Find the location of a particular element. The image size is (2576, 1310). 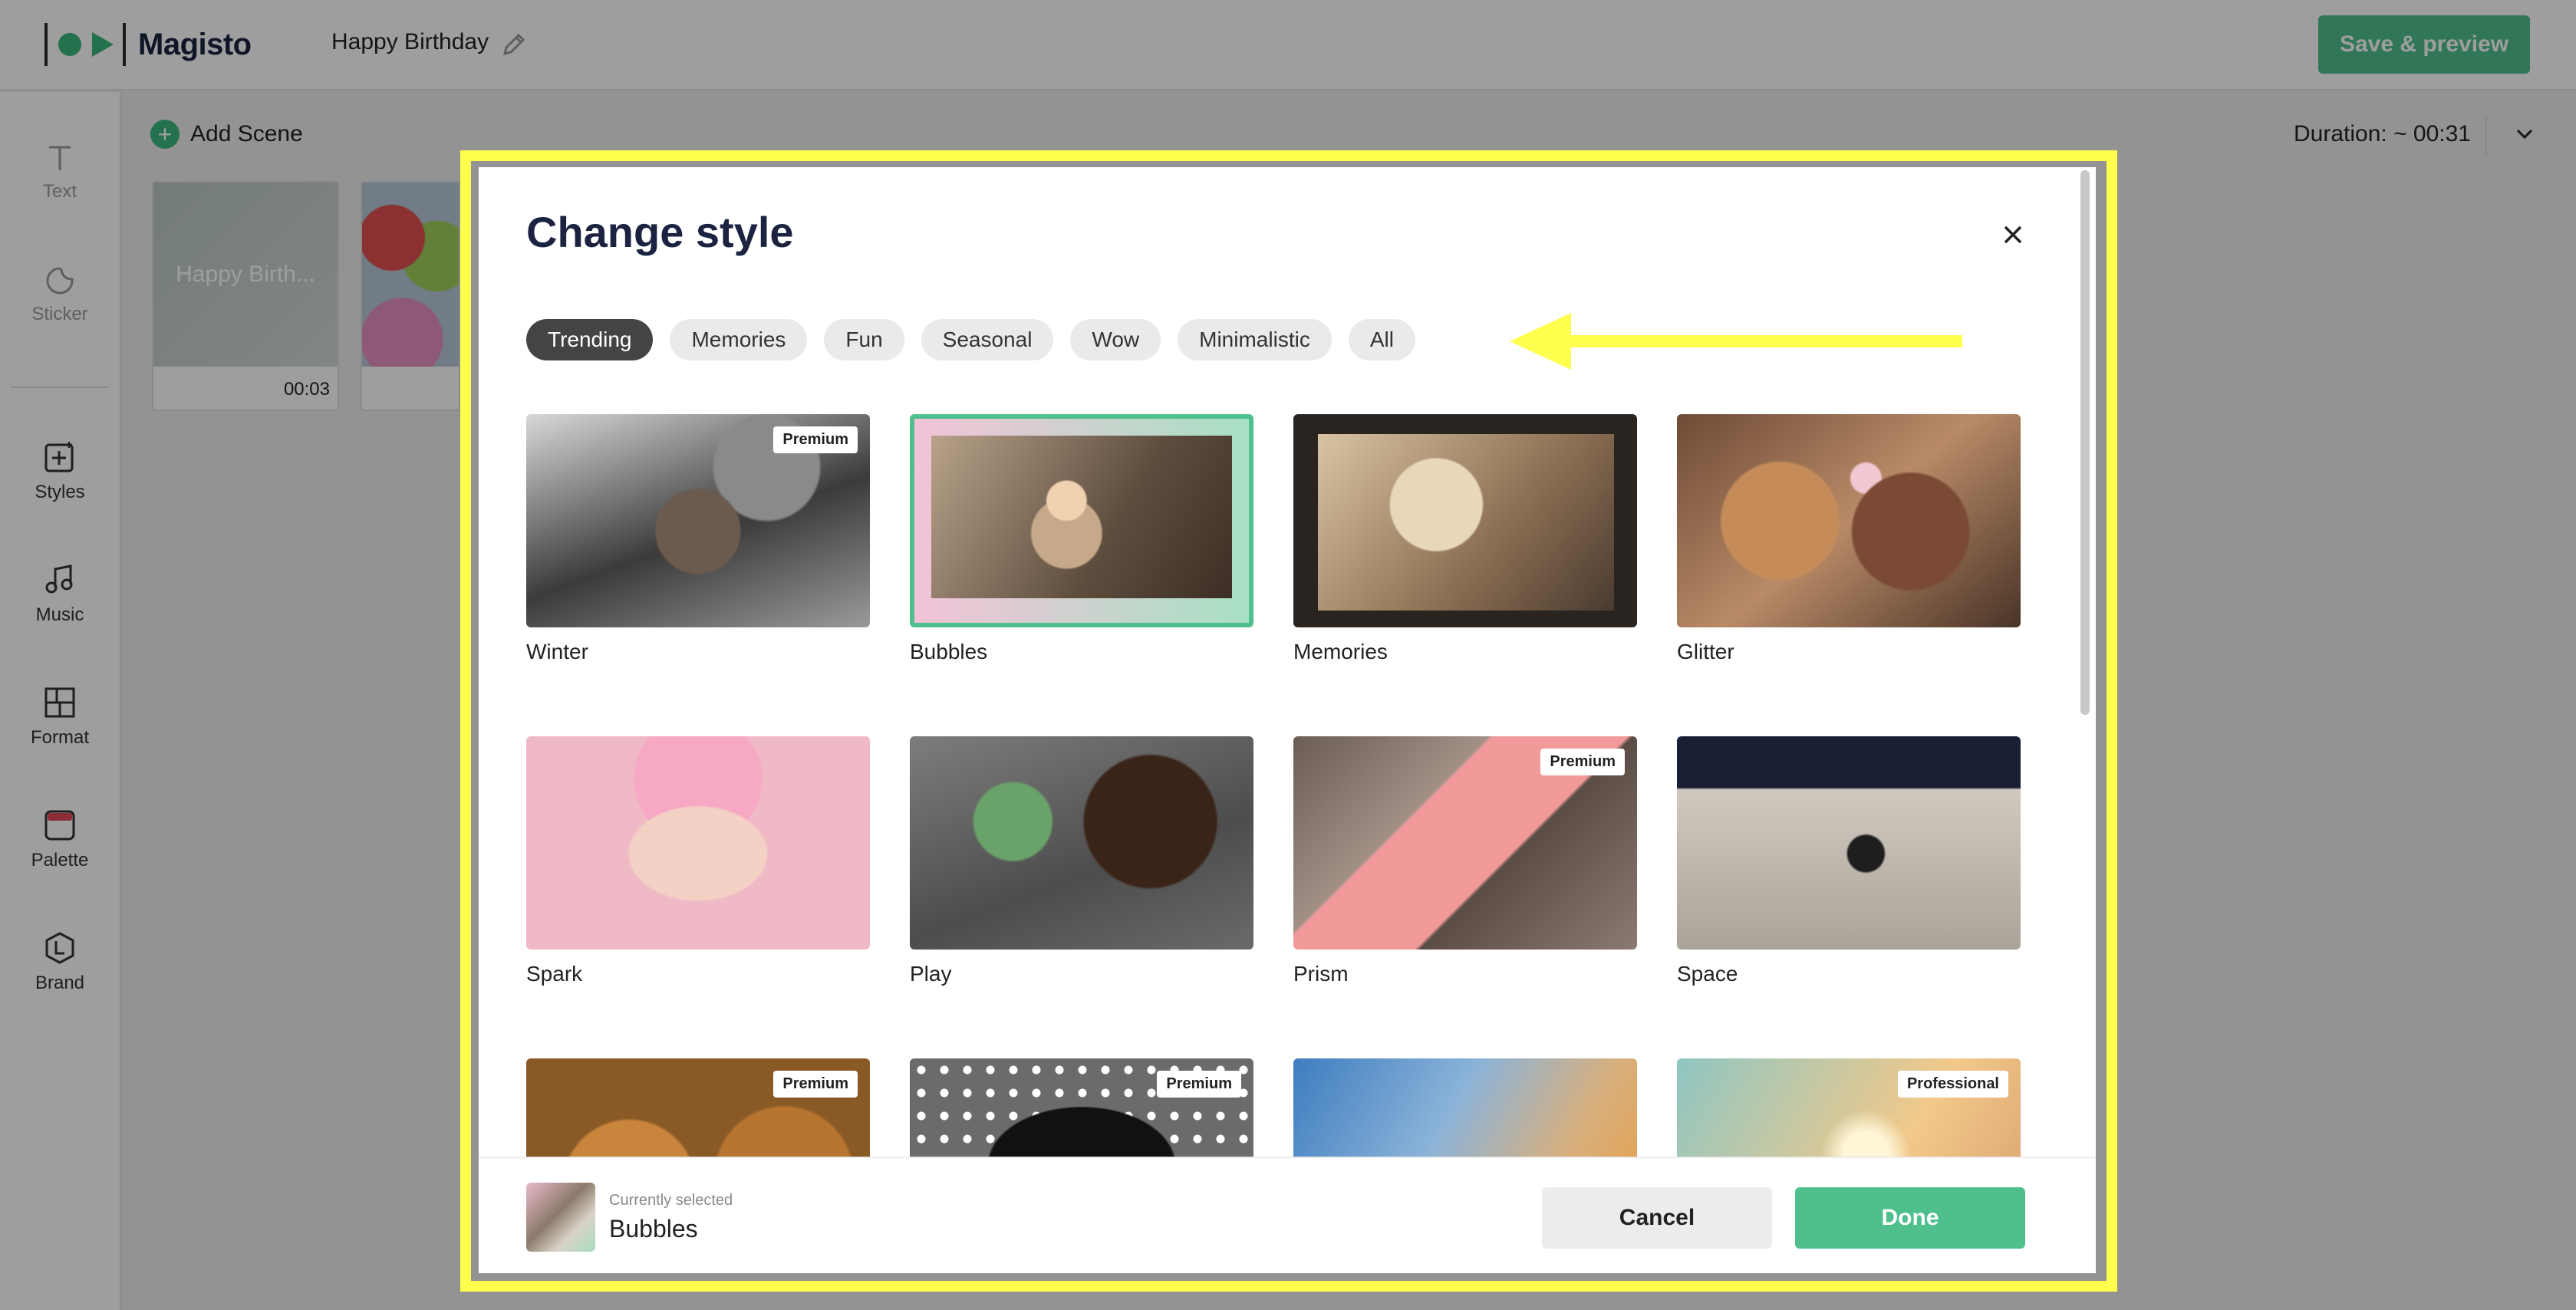

selected-style-thumbnail is located at coordinates (560, 1217).